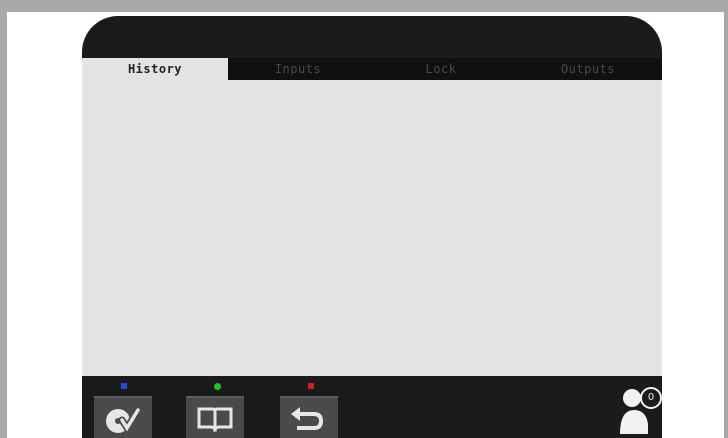 The image size is (728, 438). I want to click on undo-arrow-icon, so click(307, 418).